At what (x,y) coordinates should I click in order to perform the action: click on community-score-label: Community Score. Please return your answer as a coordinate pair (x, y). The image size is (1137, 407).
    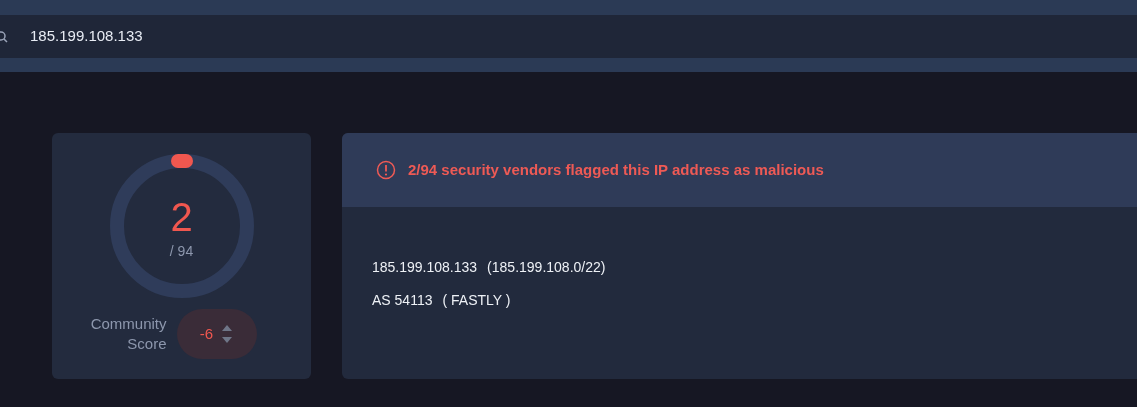
    Looking at the image, I should click on (128, 333).